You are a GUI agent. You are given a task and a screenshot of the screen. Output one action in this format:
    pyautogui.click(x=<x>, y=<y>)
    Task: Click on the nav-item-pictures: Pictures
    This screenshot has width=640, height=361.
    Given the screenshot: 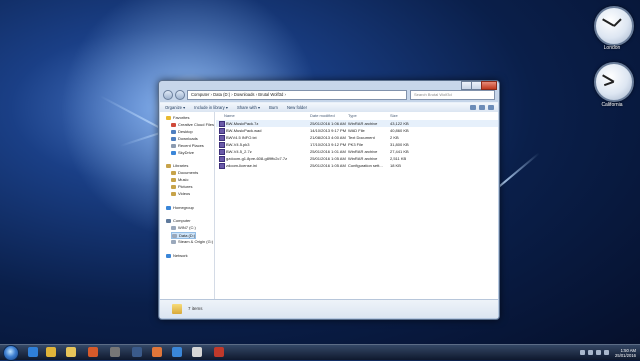 What is the action you would take?
    pyautogui.click(x=181, y=186)
    